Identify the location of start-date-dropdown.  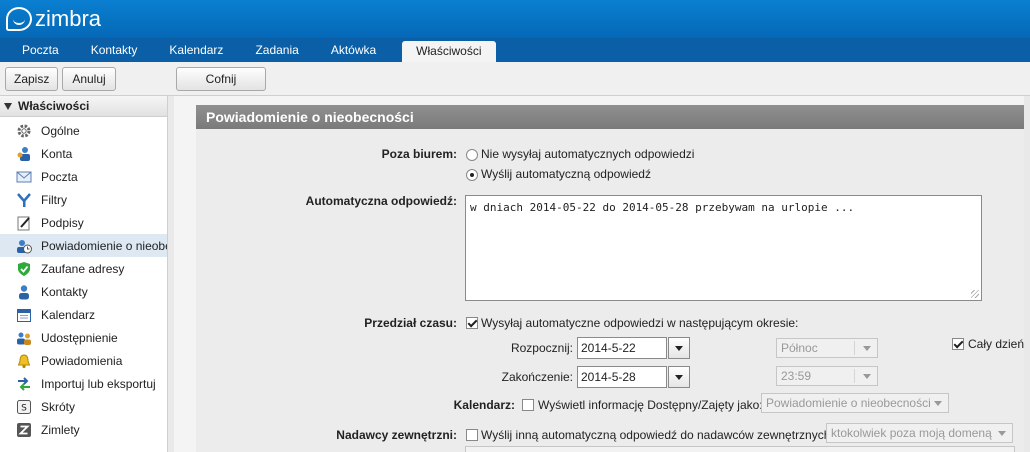
(679, 348).